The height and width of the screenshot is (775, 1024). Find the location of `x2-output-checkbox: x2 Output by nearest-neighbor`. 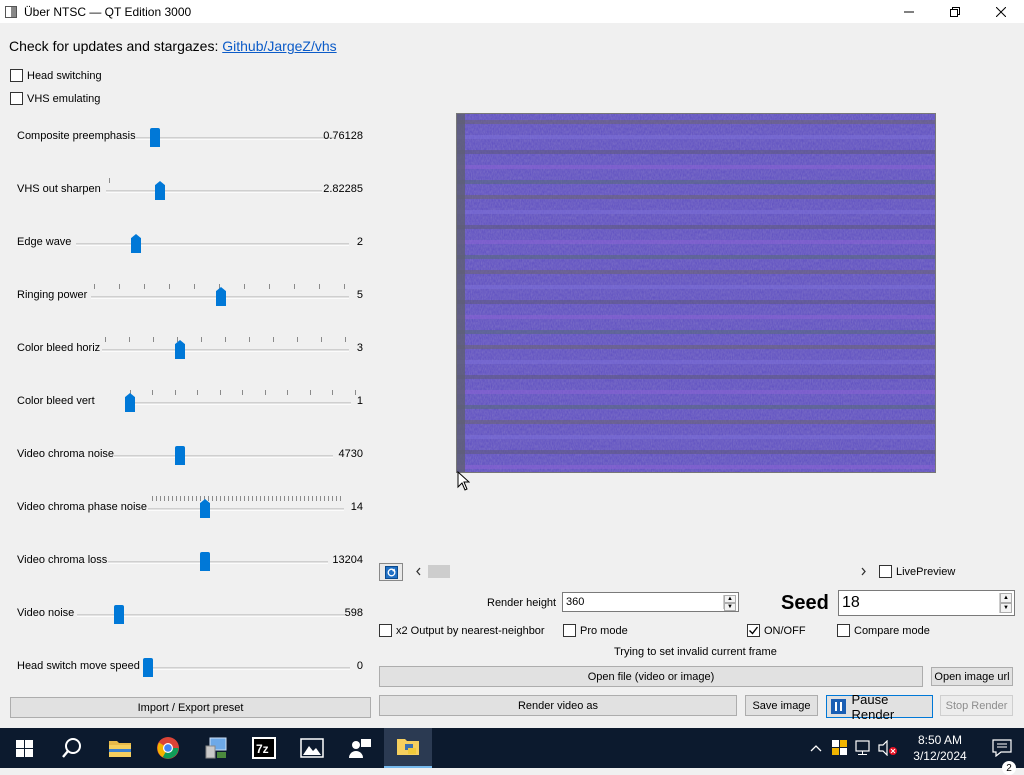

x2-output-checkbox: x2 Output by nearest-neighbor is located at coordinates (462, 630).